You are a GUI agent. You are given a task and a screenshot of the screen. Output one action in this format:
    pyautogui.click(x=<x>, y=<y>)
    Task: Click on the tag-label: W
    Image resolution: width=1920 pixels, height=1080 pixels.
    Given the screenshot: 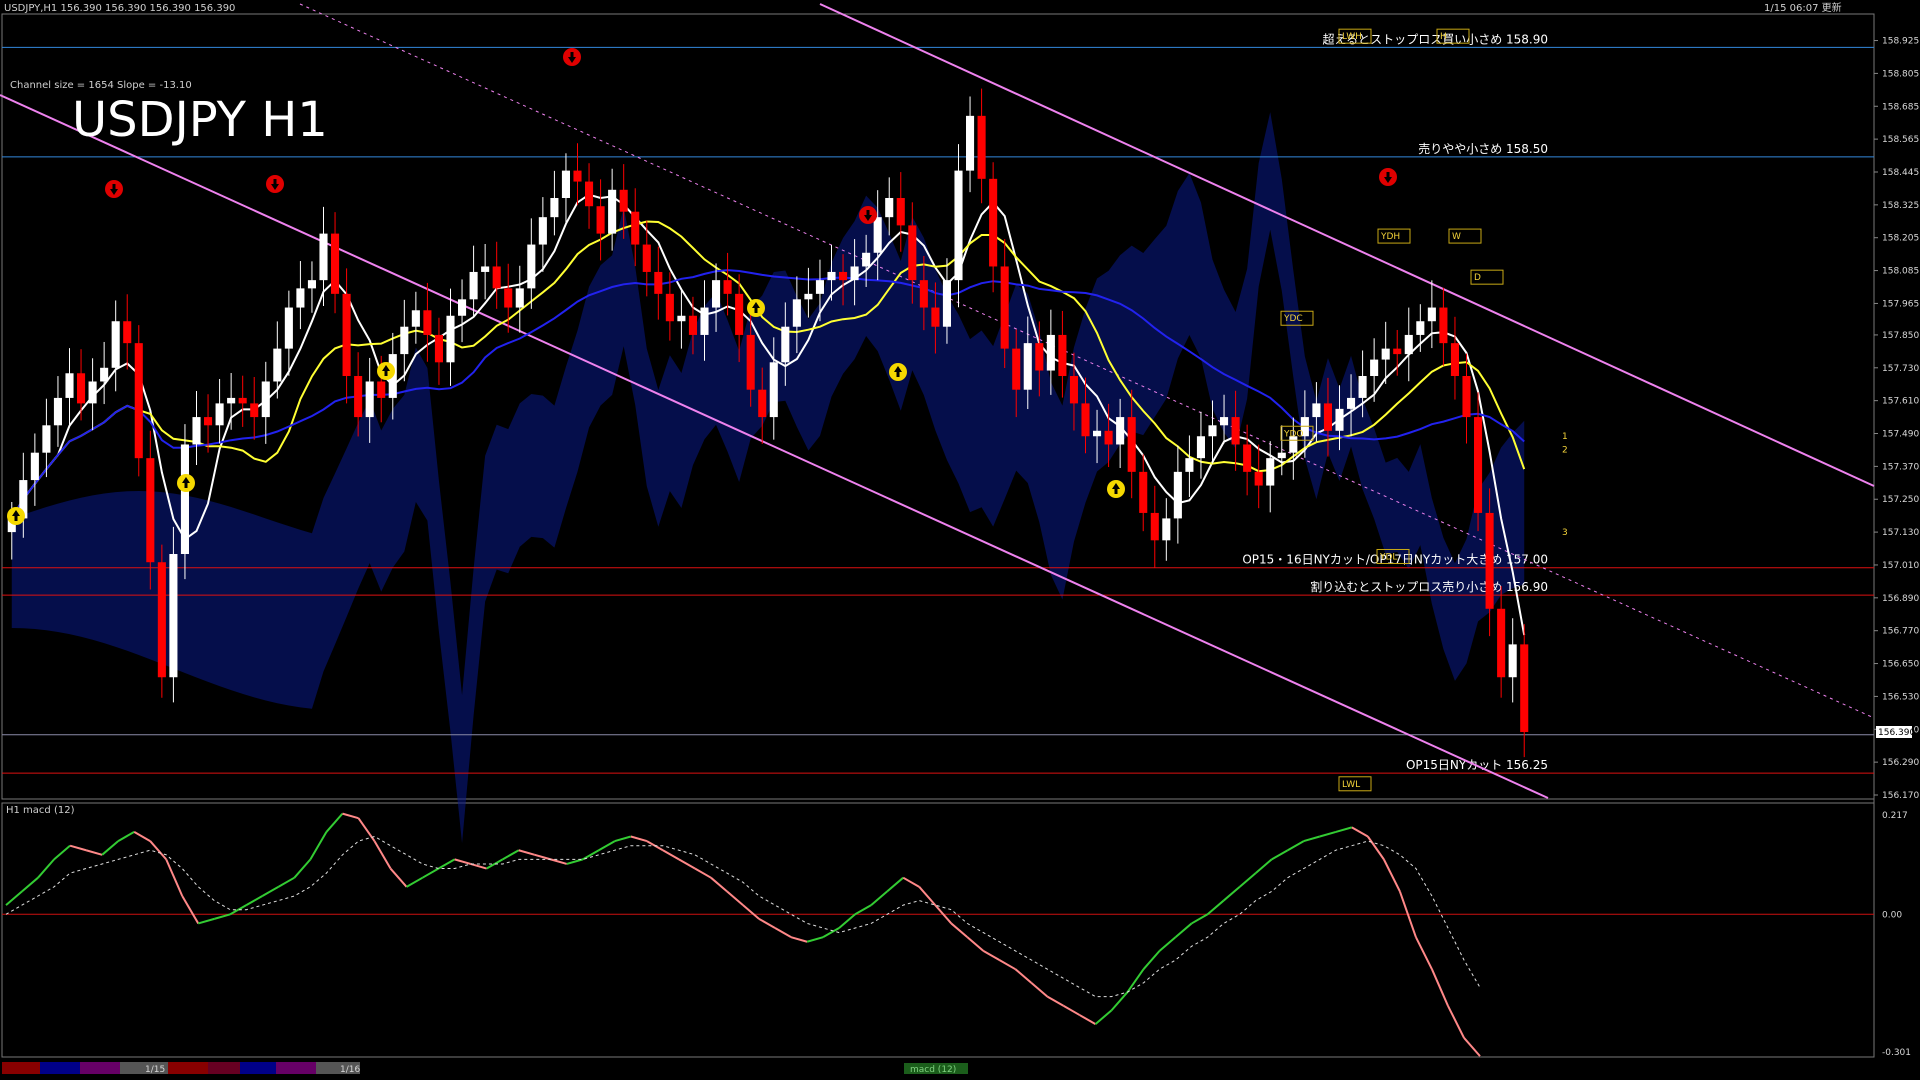 What is the action you would take?
    pyautogui.click(x=1456, y=237)
    